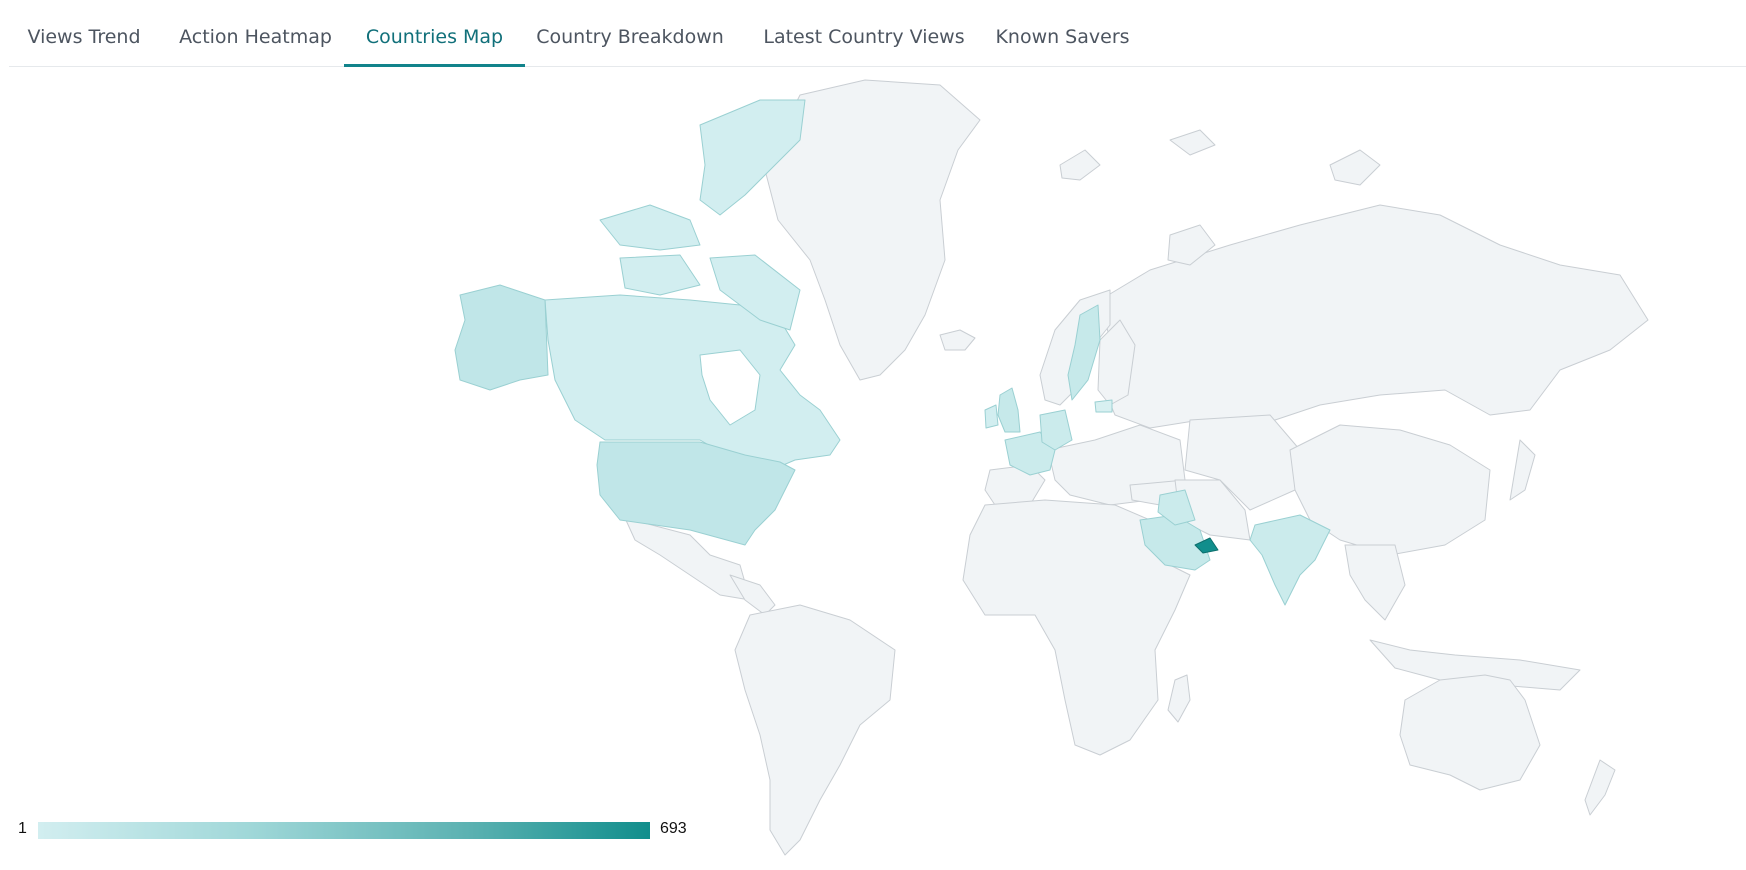 This screenshot has height=870, width=1746. What do you see at coordinates (1522, 470) in the screenshot?
I see `country-japan` at bounding box center [1522, 470].